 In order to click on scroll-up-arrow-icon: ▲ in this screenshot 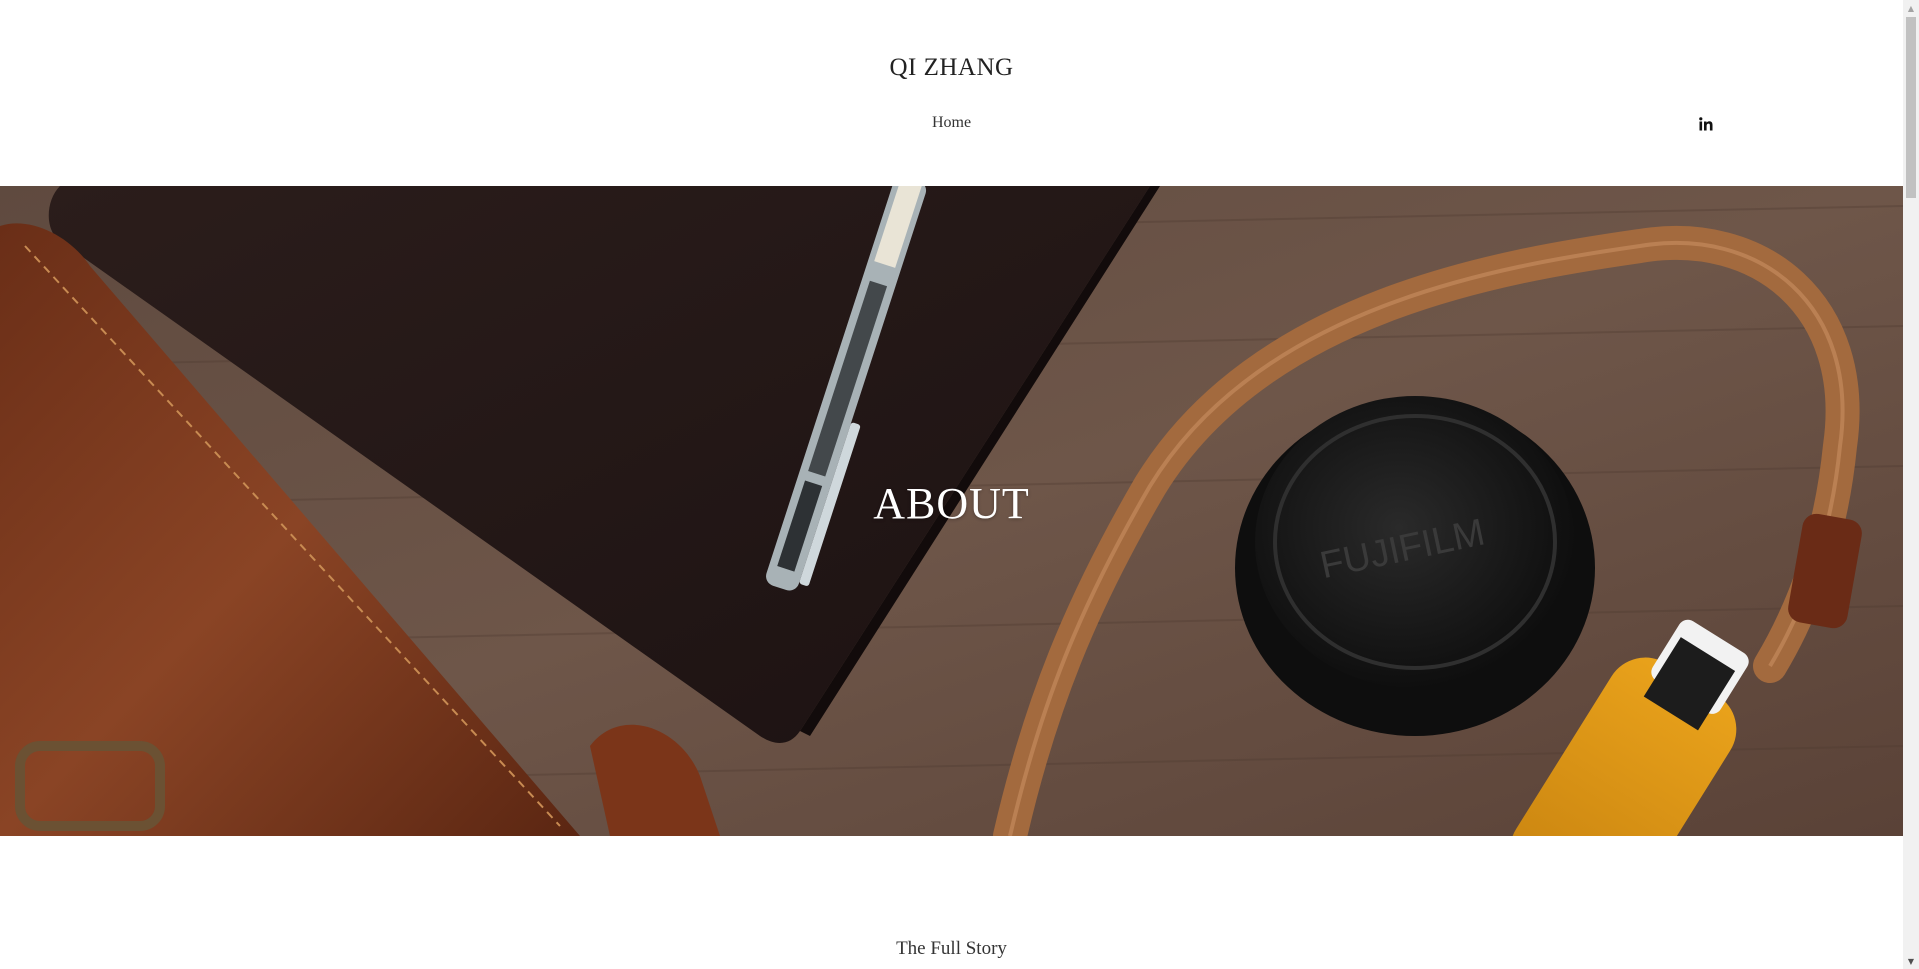, I will do `click(1911, 8)`.